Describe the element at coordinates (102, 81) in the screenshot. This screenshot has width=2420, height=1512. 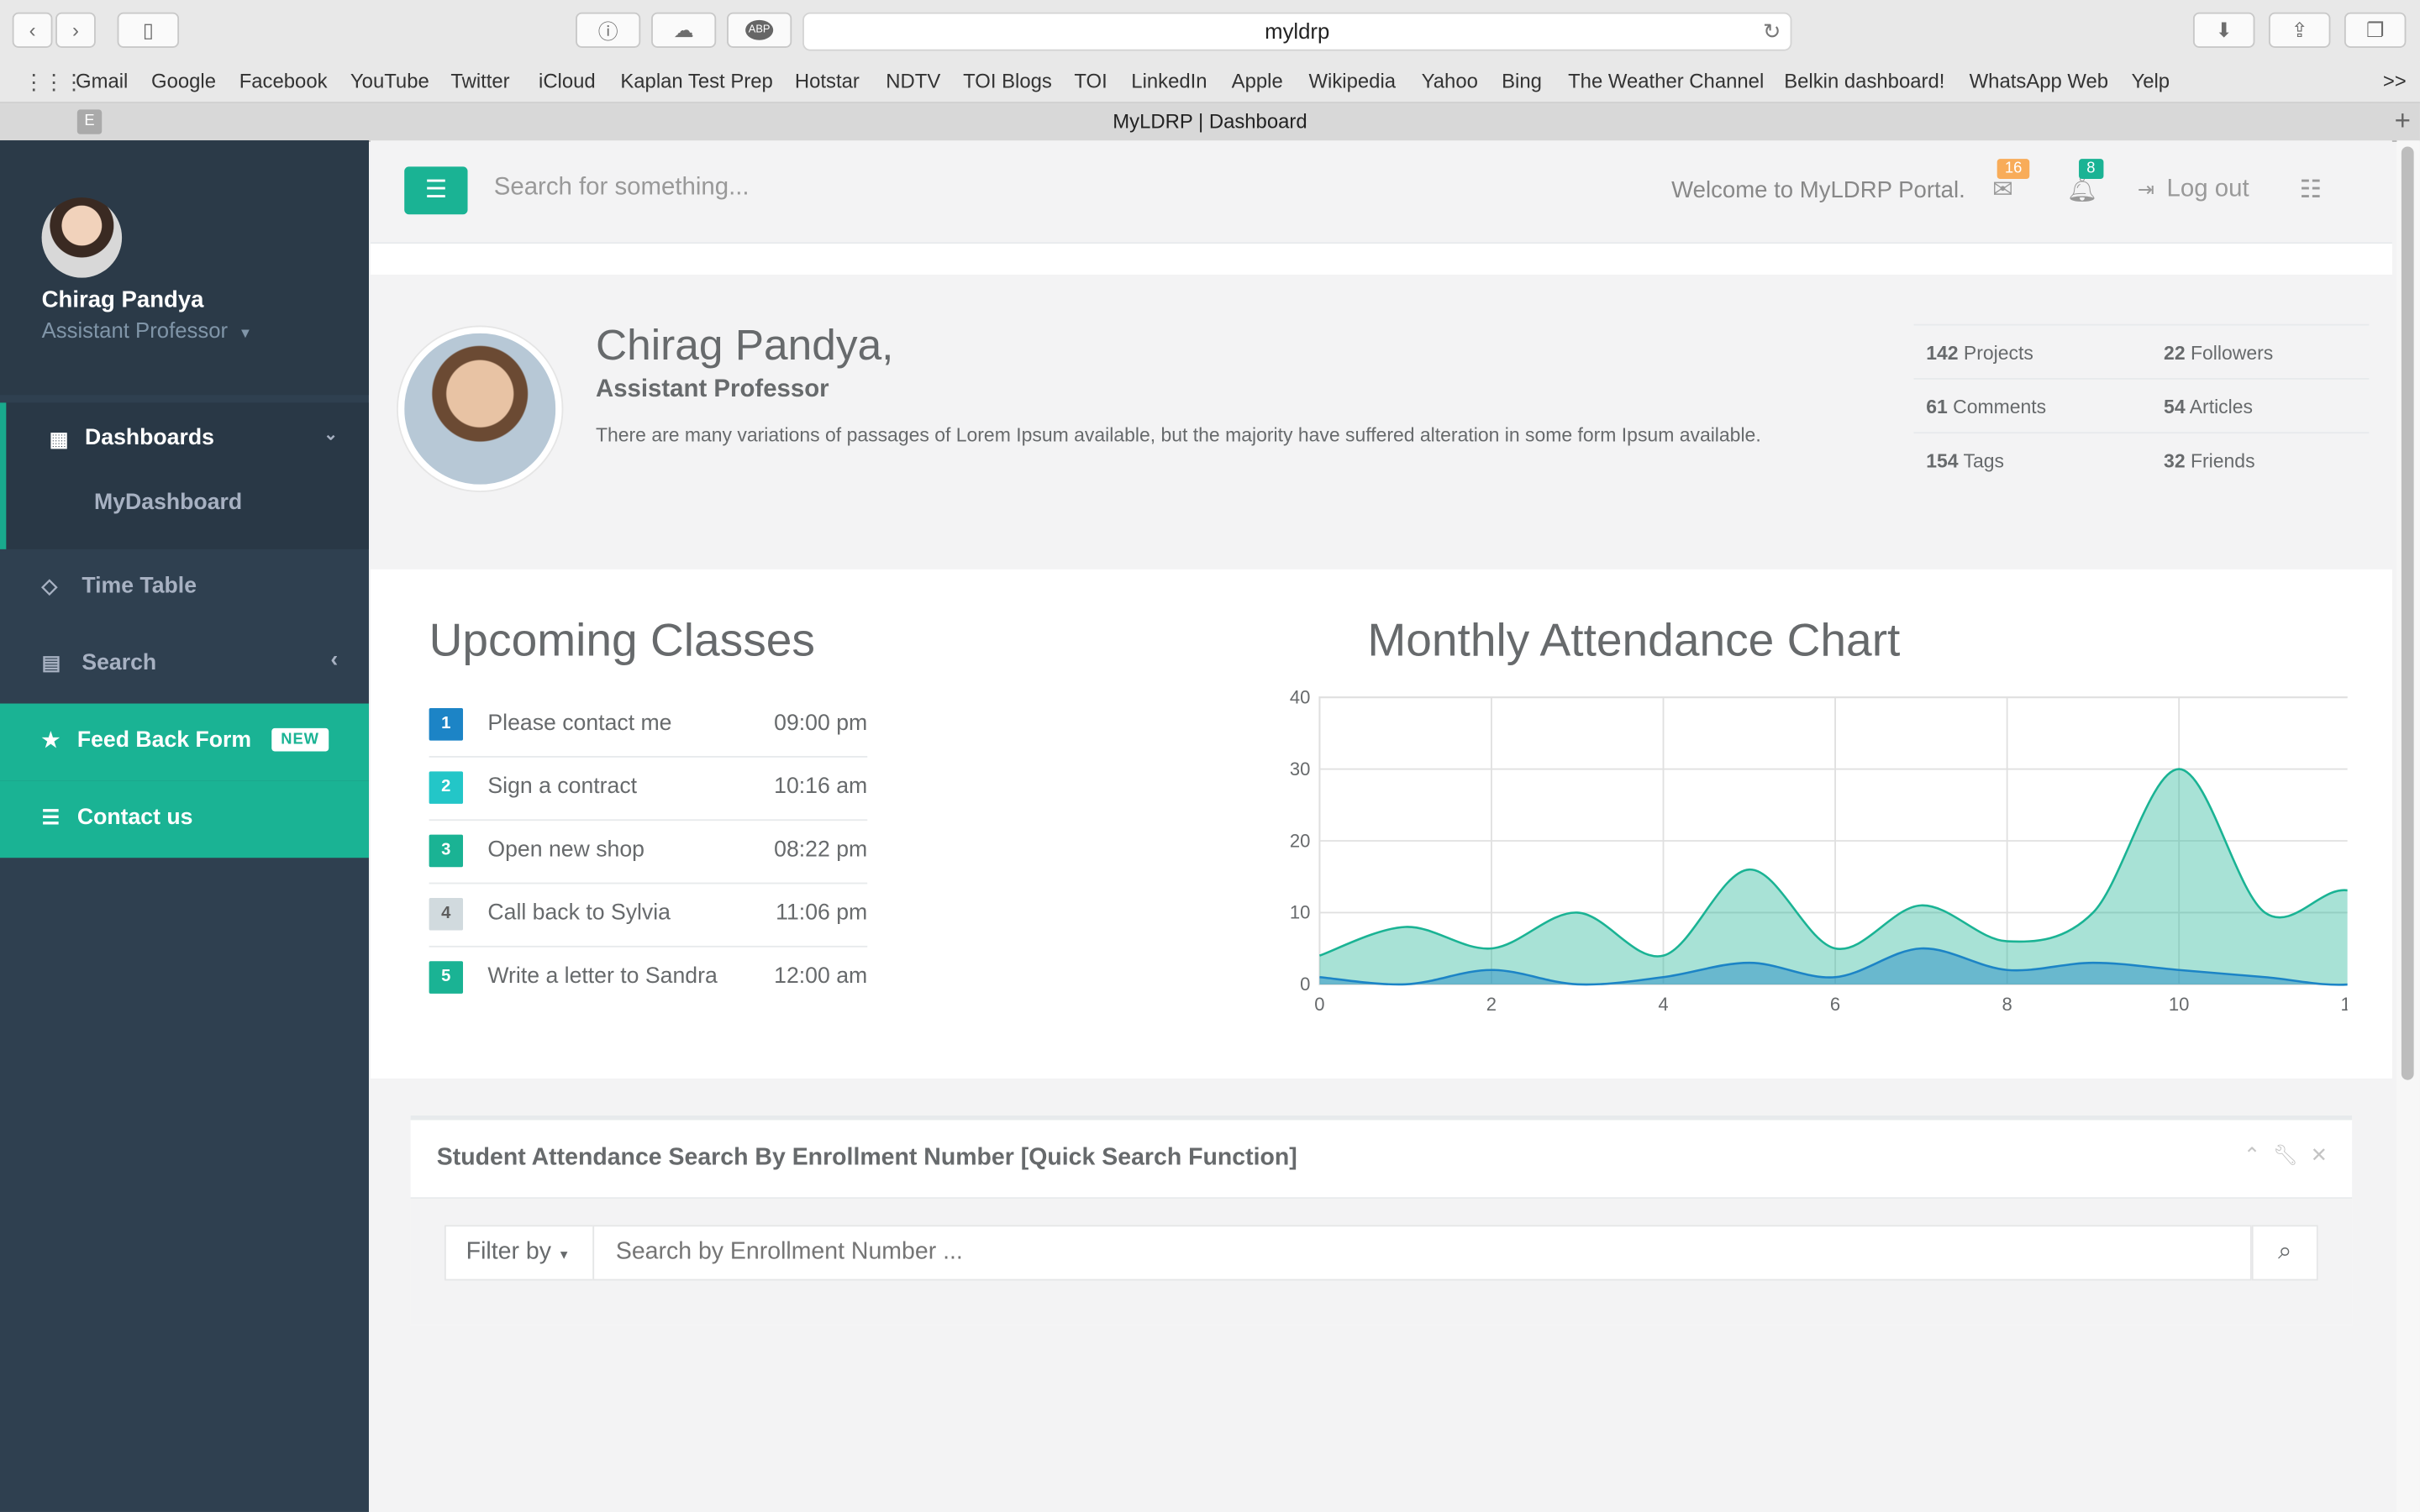
I see `bookmark: Gmail` at that location.